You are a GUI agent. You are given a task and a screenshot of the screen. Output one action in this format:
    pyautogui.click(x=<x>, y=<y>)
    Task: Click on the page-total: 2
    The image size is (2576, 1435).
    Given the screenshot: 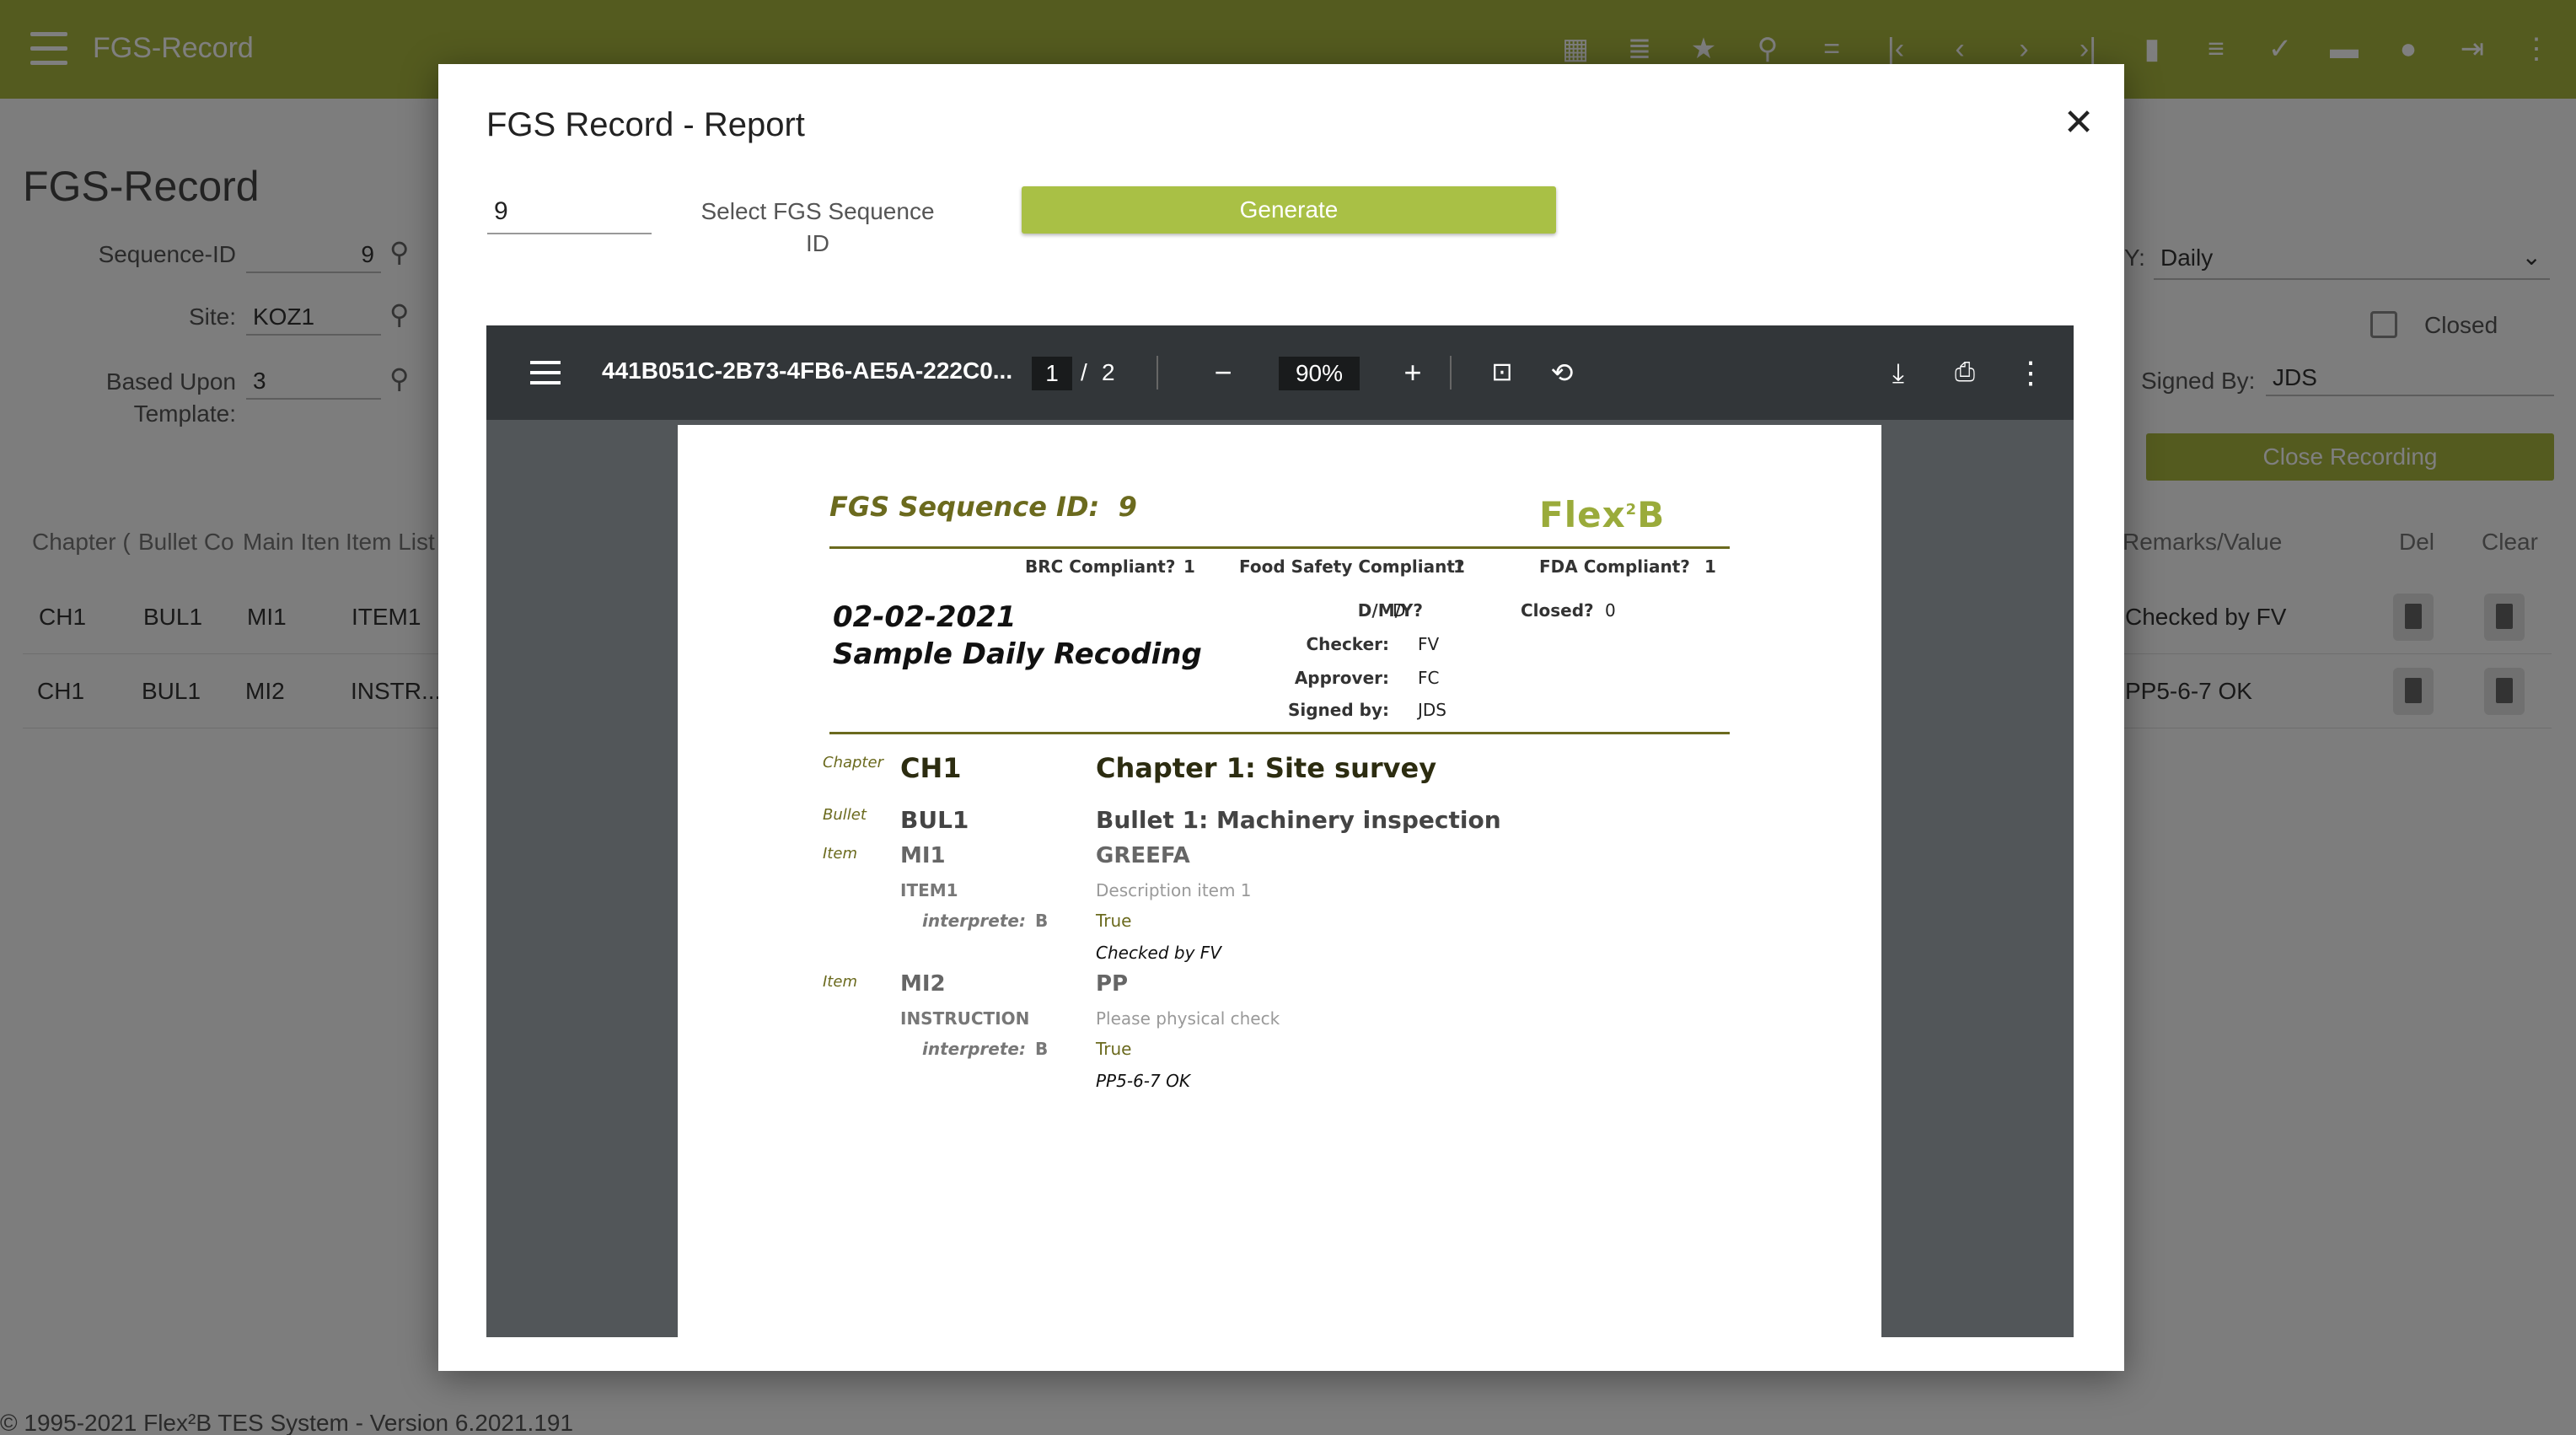 What is the action you would take?
    pyautogui.click(x=1108, y=372)
    